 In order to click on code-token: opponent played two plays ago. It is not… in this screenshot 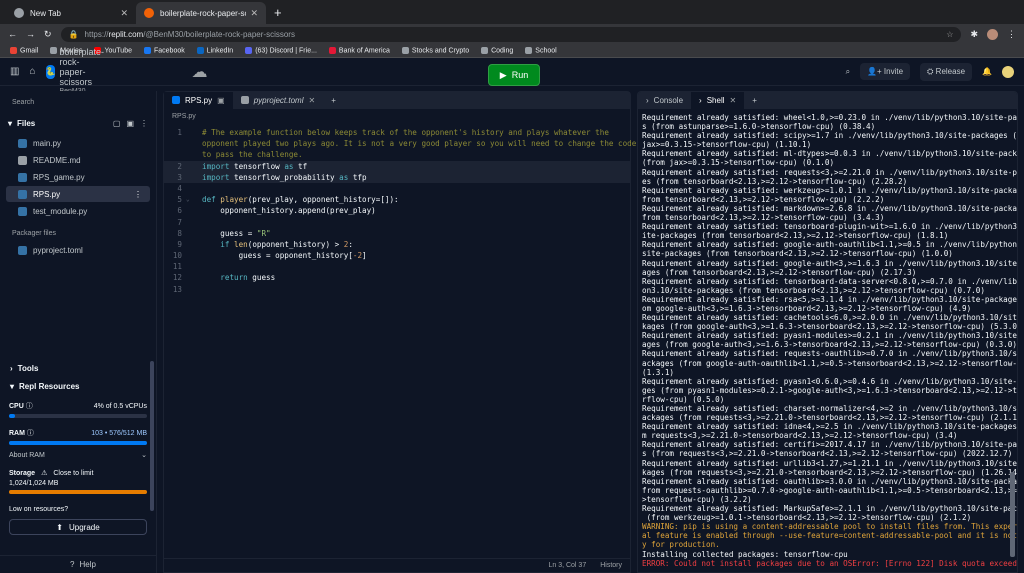, I will do `click(419, 144)`.